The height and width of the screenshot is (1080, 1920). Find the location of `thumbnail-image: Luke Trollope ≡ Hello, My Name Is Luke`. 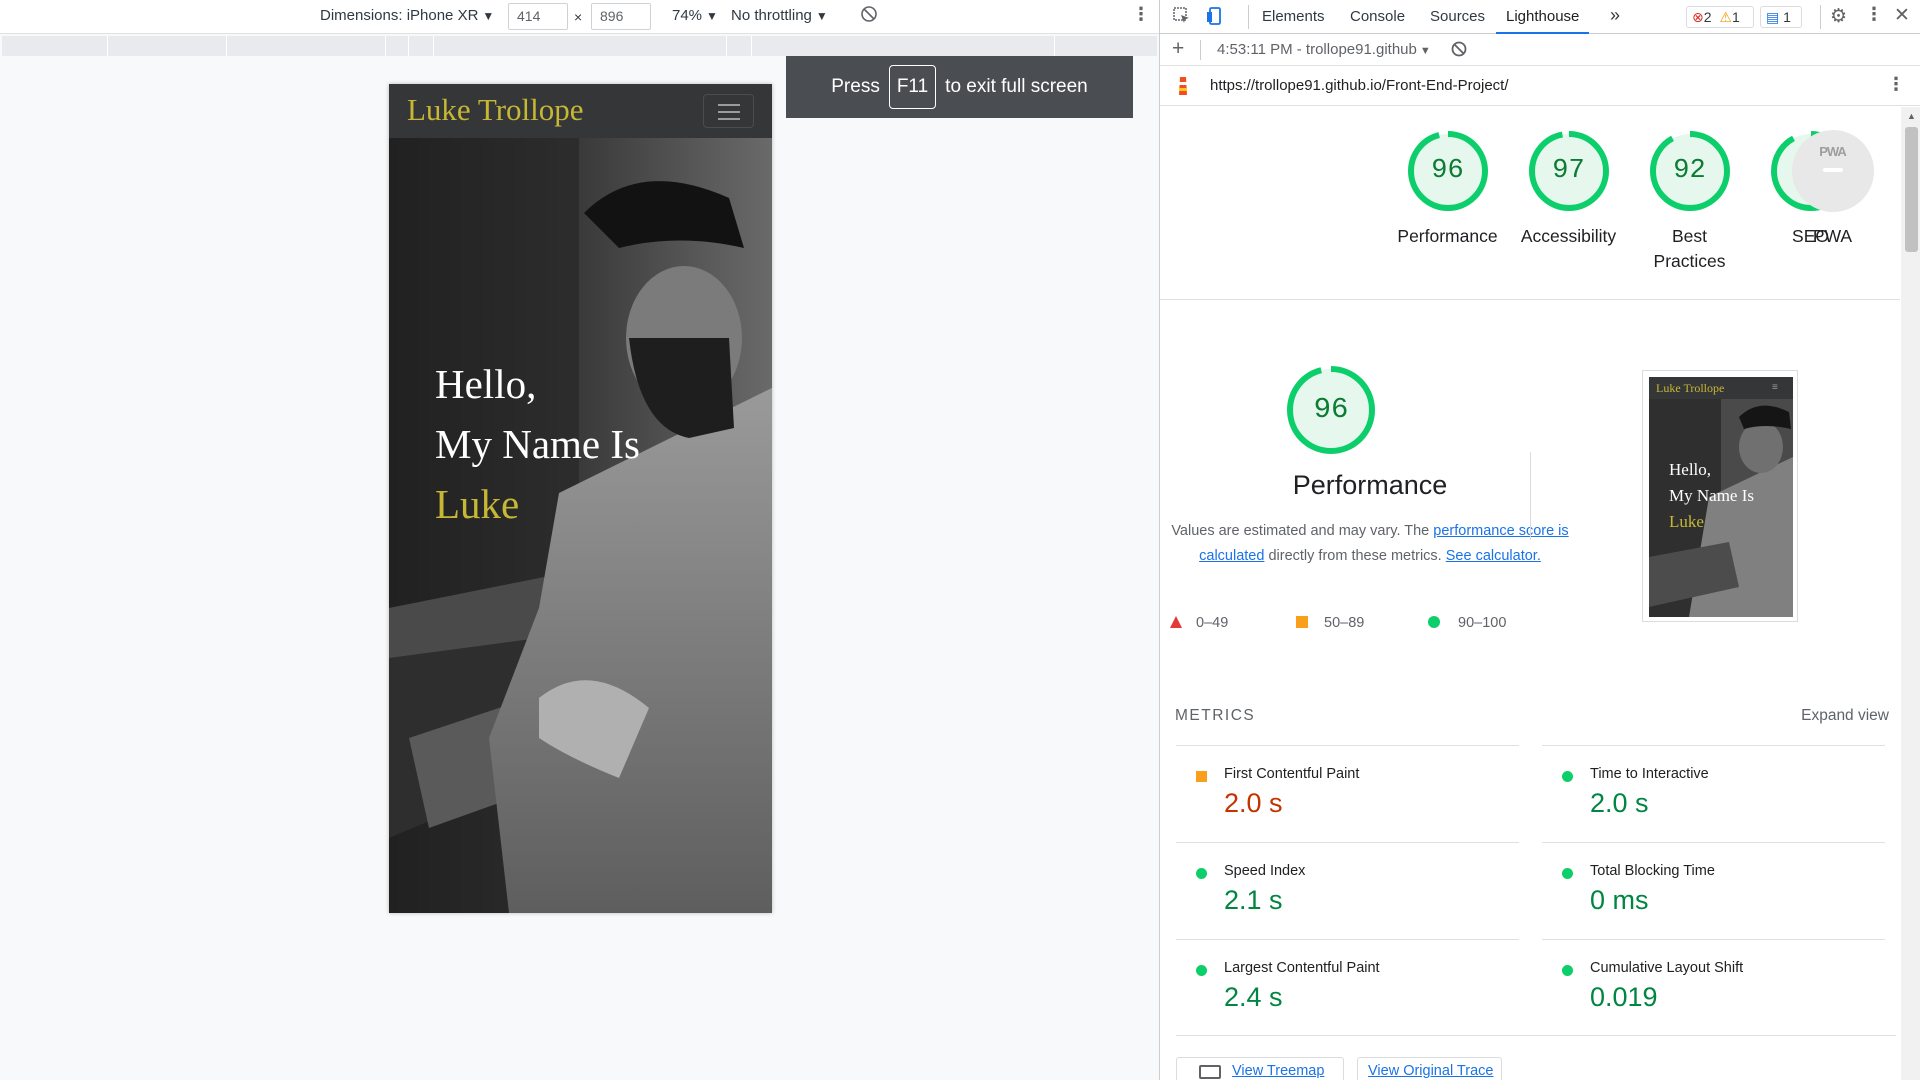

thumbnail-image: Luke Trollope ≡ Hello, My Name Is Luke is located at coordinates (1721, 497).